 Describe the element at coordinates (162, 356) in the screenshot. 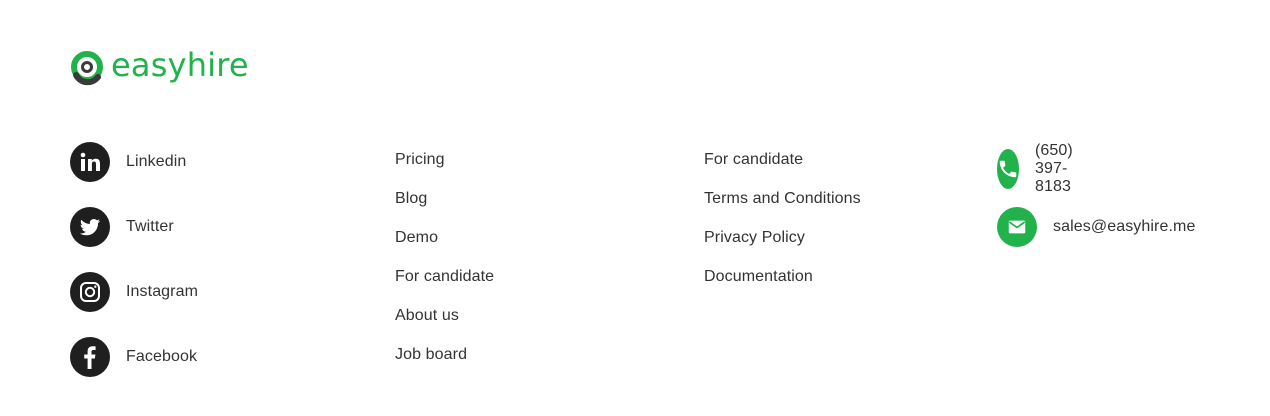

I see `social-label: Facebook` at that location.